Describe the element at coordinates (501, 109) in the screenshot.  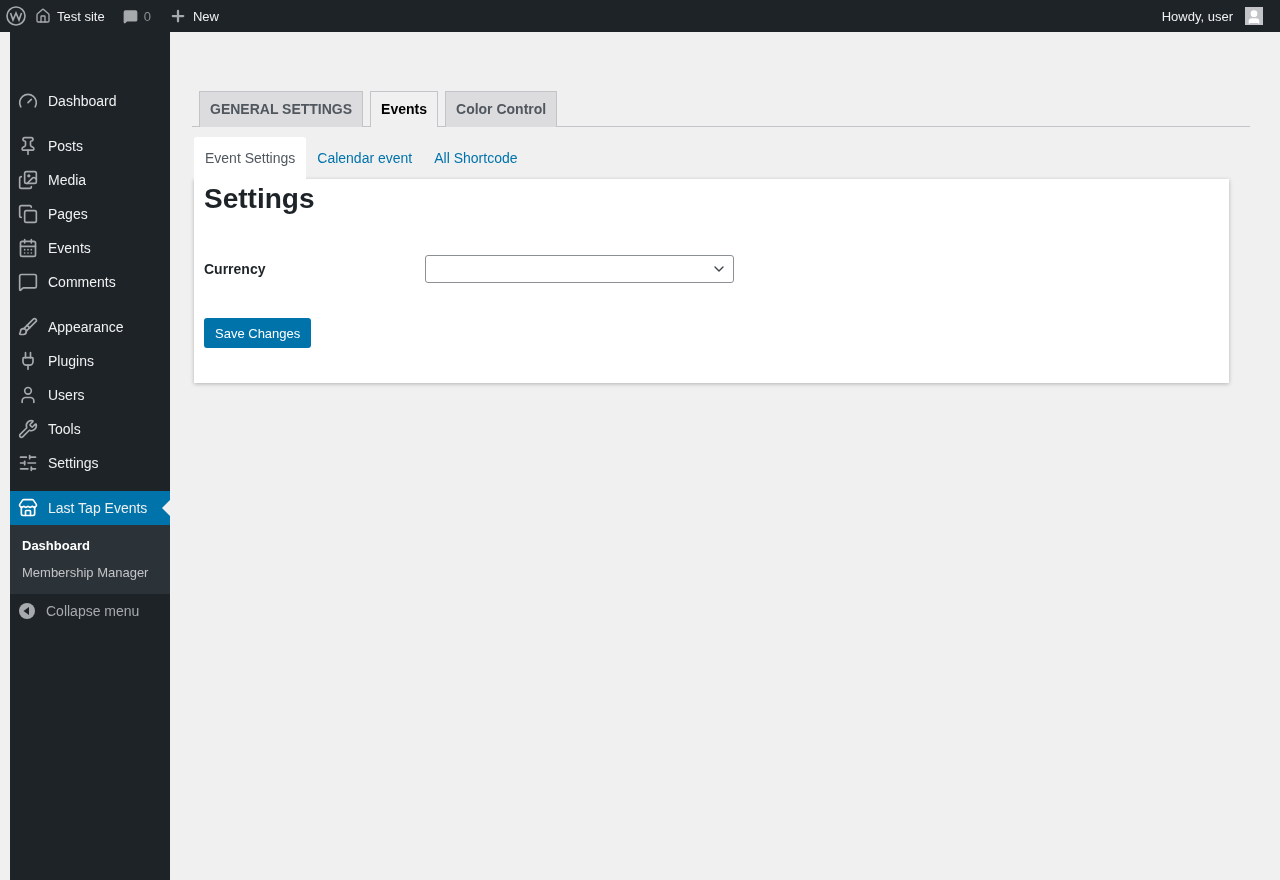
I see `tab: Color Control` at that location.